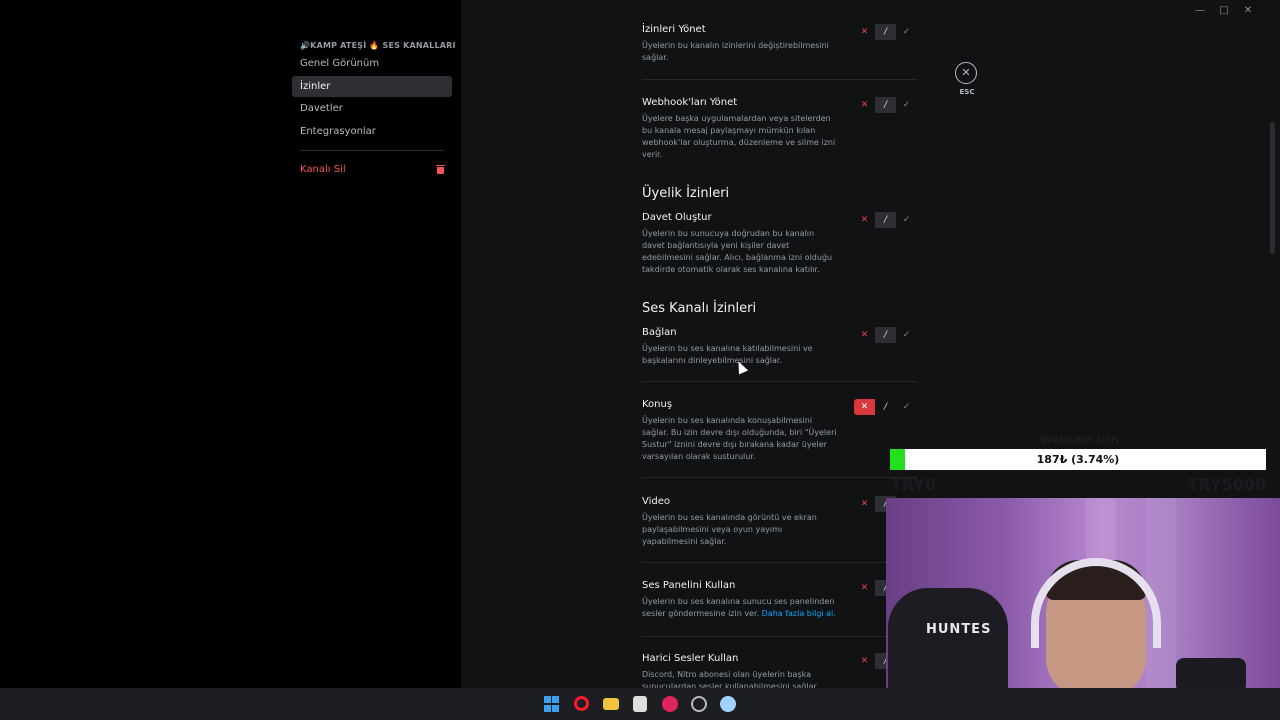 The image size is (1280, 720). I want to click on donation-goal-bar: 187₺ (3.74%), so click(1078, 459).